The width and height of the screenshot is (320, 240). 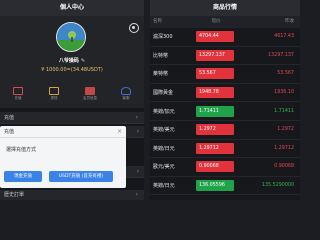 I want to click on row-prev: 1.71411, so click(x=284, y=111).